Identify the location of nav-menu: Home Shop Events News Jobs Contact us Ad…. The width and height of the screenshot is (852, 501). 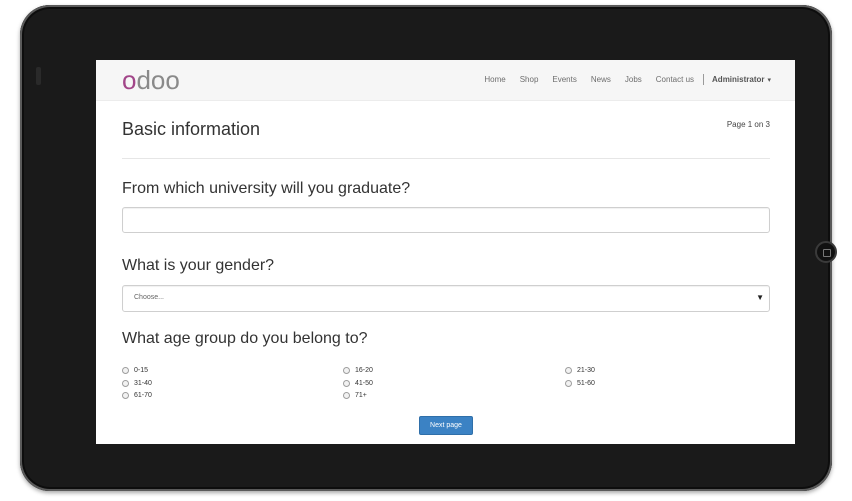
(620, 79).